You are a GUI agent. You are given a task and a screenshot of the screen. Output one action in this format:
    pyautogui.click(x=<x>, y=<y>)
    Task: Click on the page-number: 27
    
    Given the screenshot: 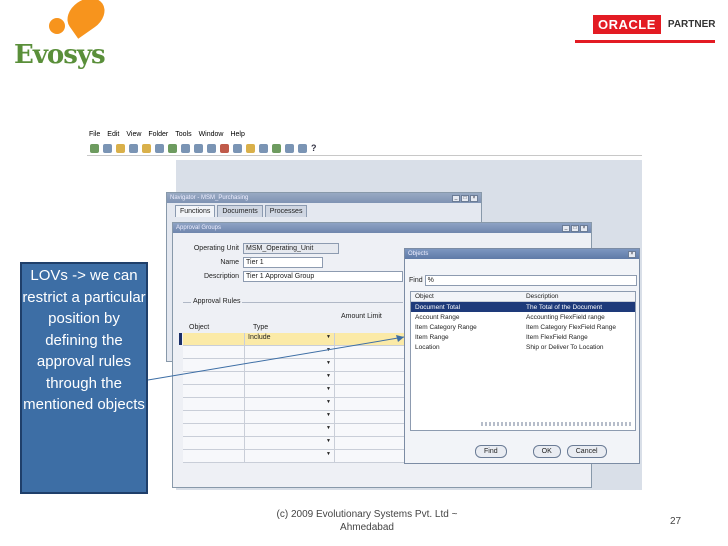 What is the action you would take?
    pyautogui.click(x=676, y=521)
    